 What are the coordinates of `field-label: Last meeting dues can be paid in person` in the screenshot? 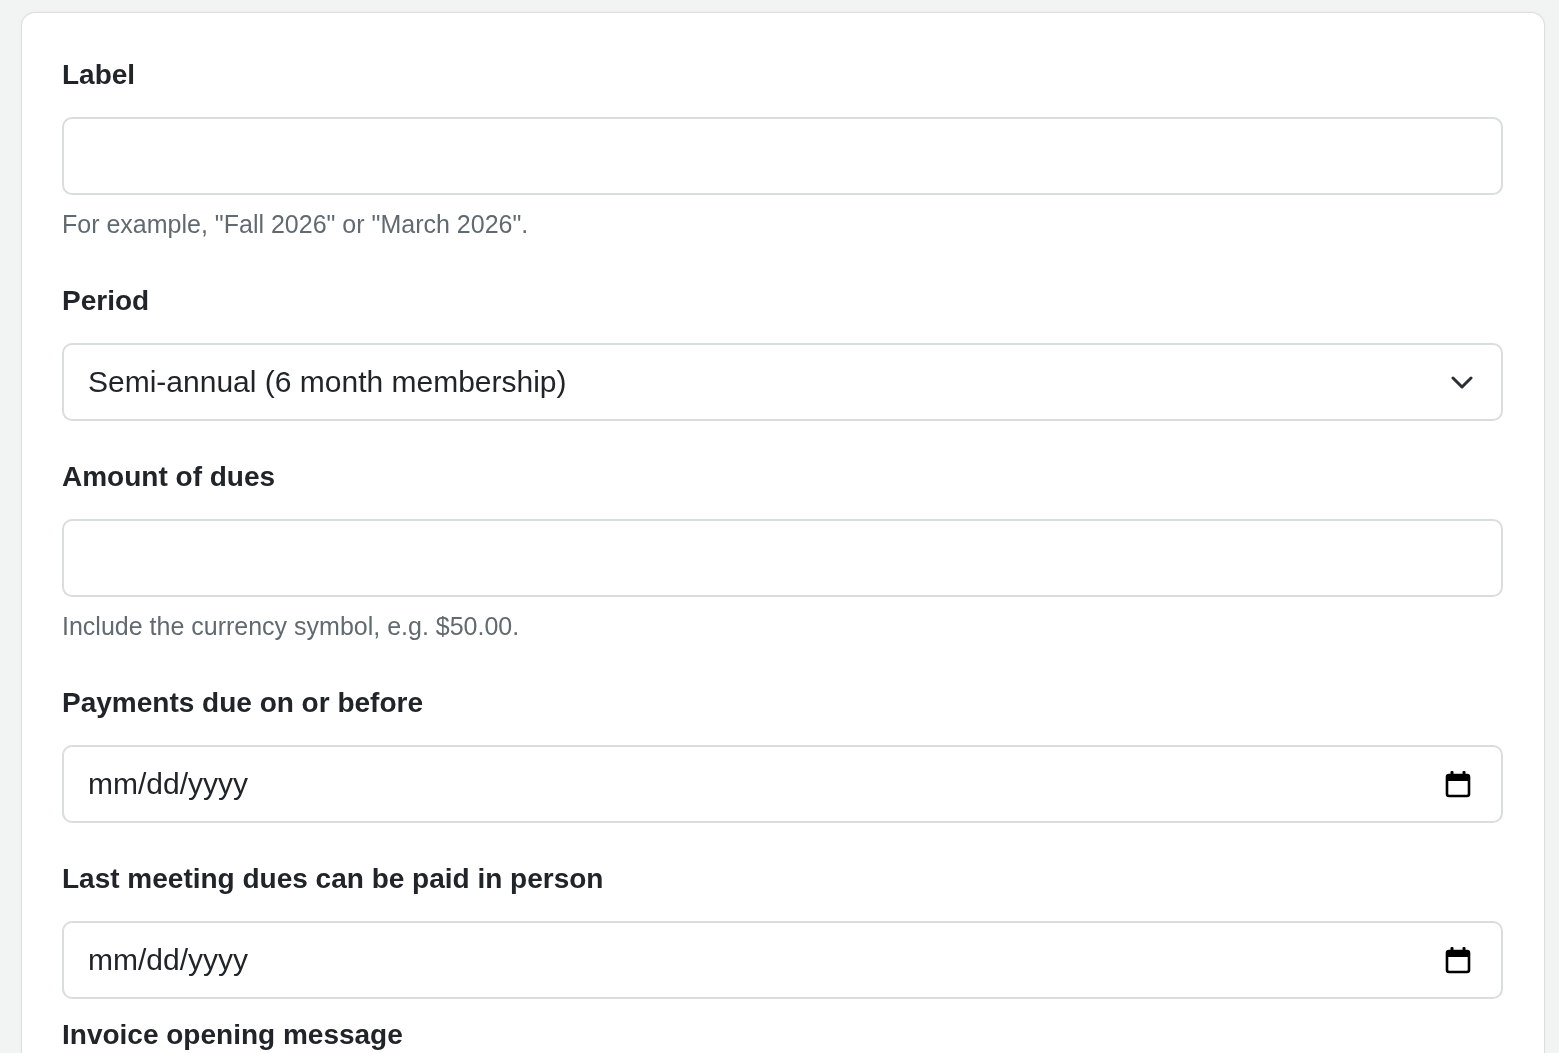 It's located at (333, 879).